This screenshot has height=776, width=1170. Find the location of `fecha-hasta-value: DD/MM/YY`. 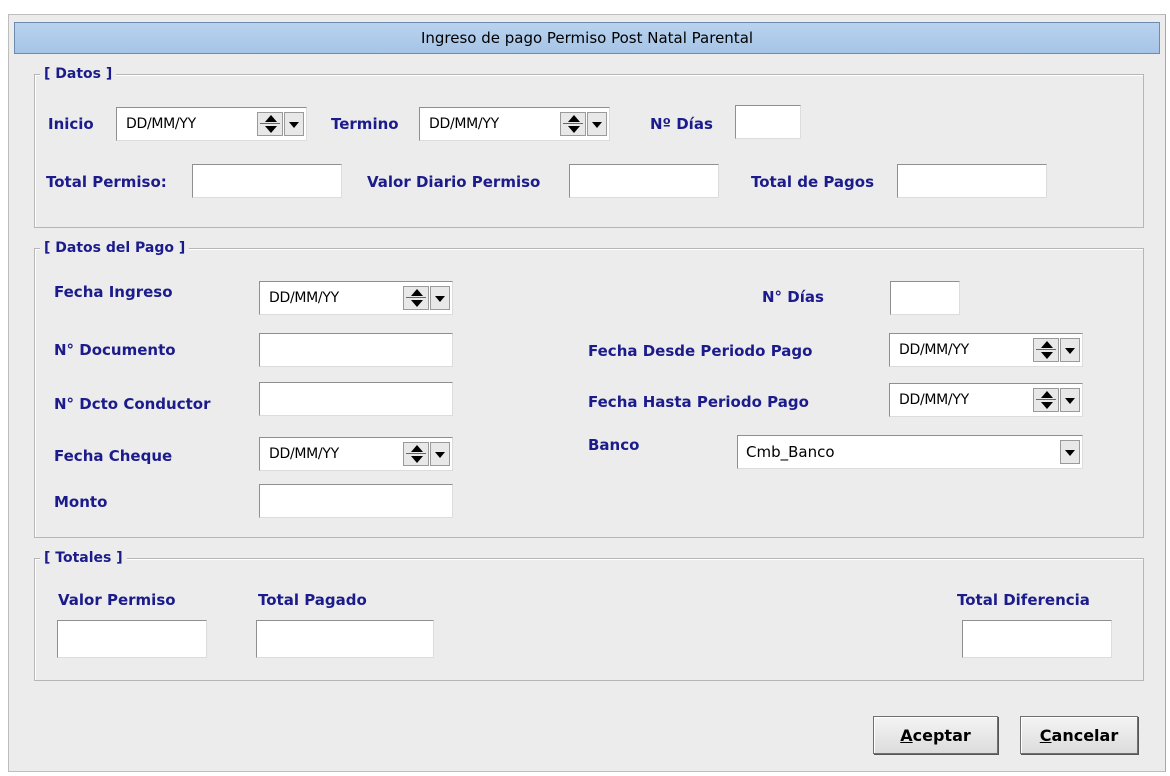

fecha-hasta-value: DD/MM/YY is located at coordinates (934, 400).